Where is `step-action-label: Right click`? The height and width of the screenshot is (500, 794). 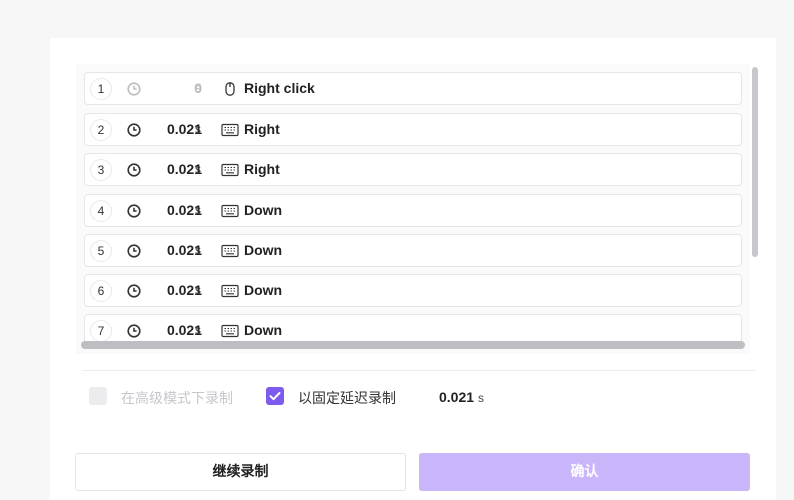 step-action-label: Right click is located at coordinates (279, 88).